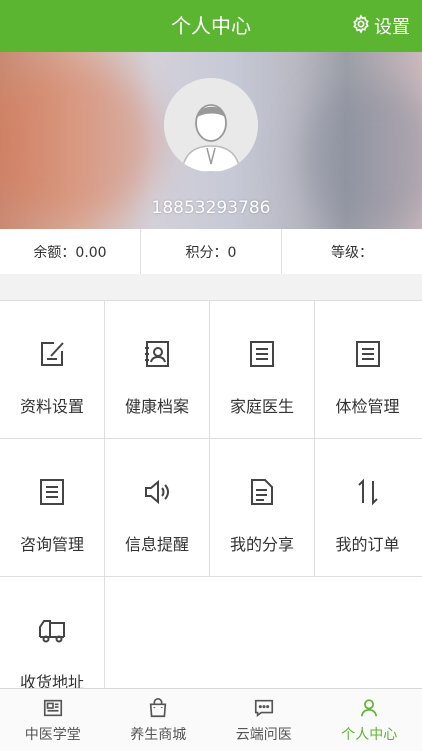  I want to click on settings-label: 设置, so click(392, 26).